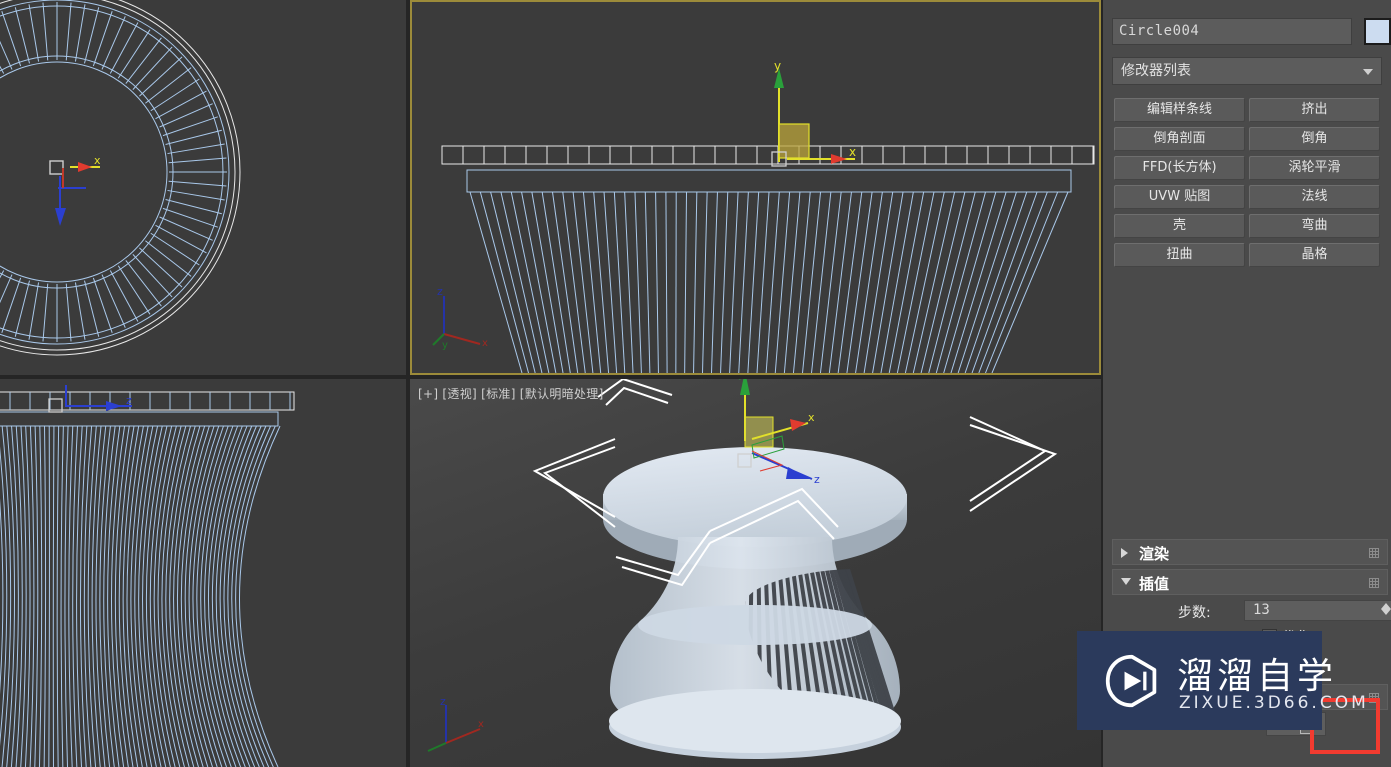  What do you see at coordinates (1156, 71) in the screenshot?
I see `modifier-list-label: 修改器列表` at bounding box center [1156, 71].